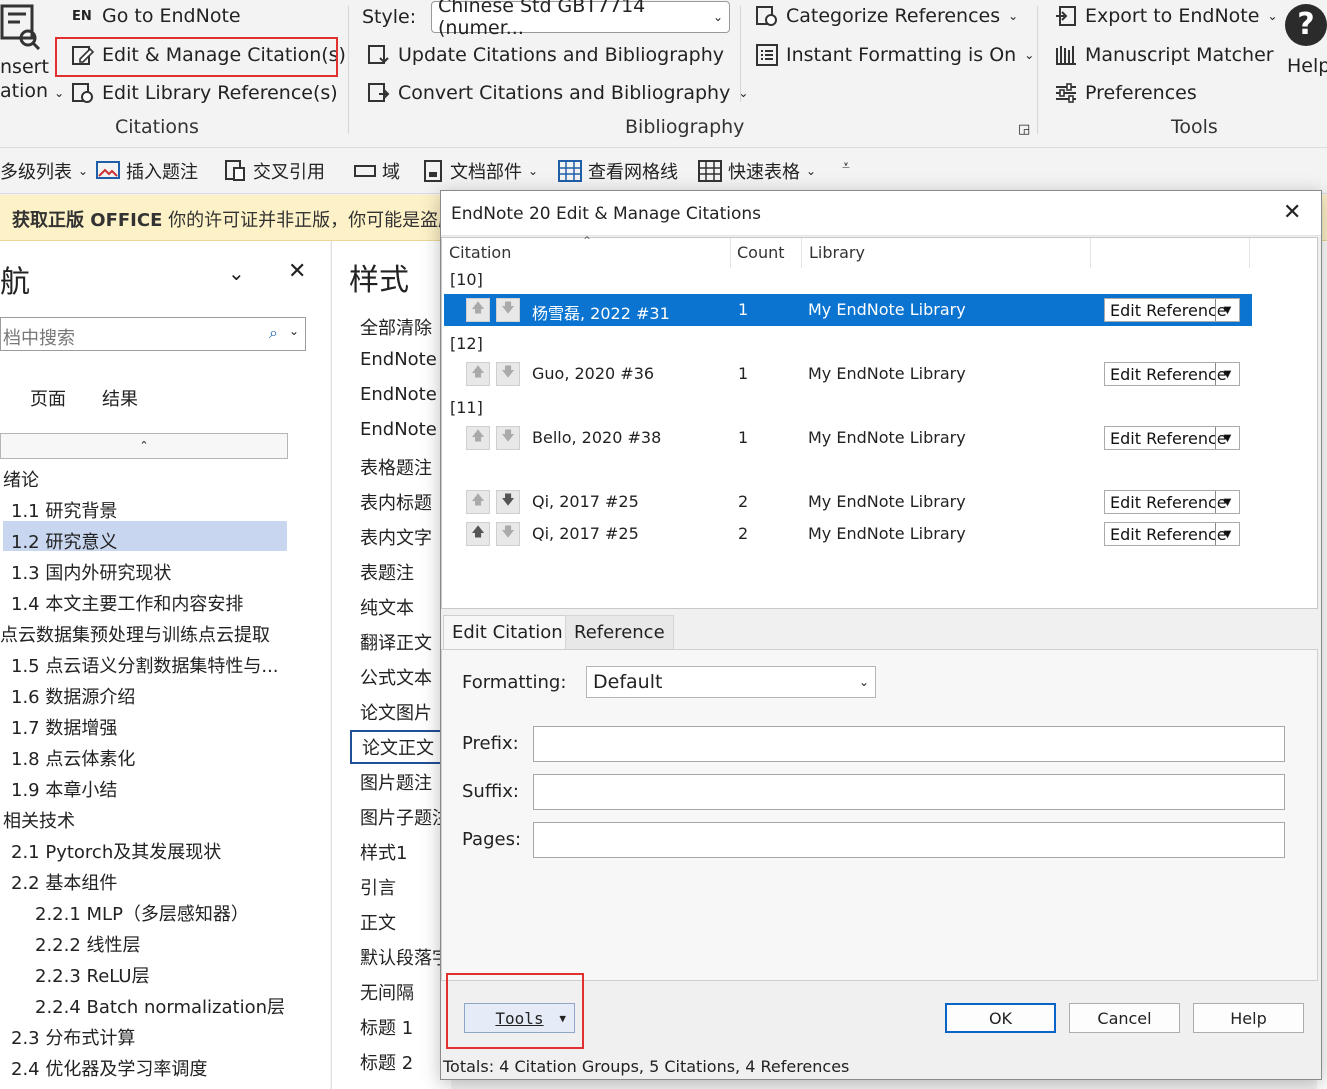 The image size is (1327, 1089). I want to click on nav-heading-item: 2.4 优化器及学习率调度, so click(109, 1068).